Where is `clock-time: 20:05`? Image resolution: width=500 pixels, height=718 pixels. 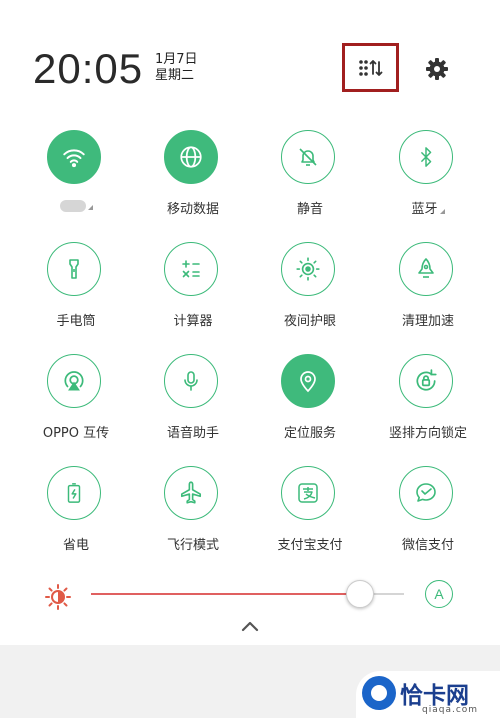
clock-time: 20:05 is located at coordinates (88, 68).